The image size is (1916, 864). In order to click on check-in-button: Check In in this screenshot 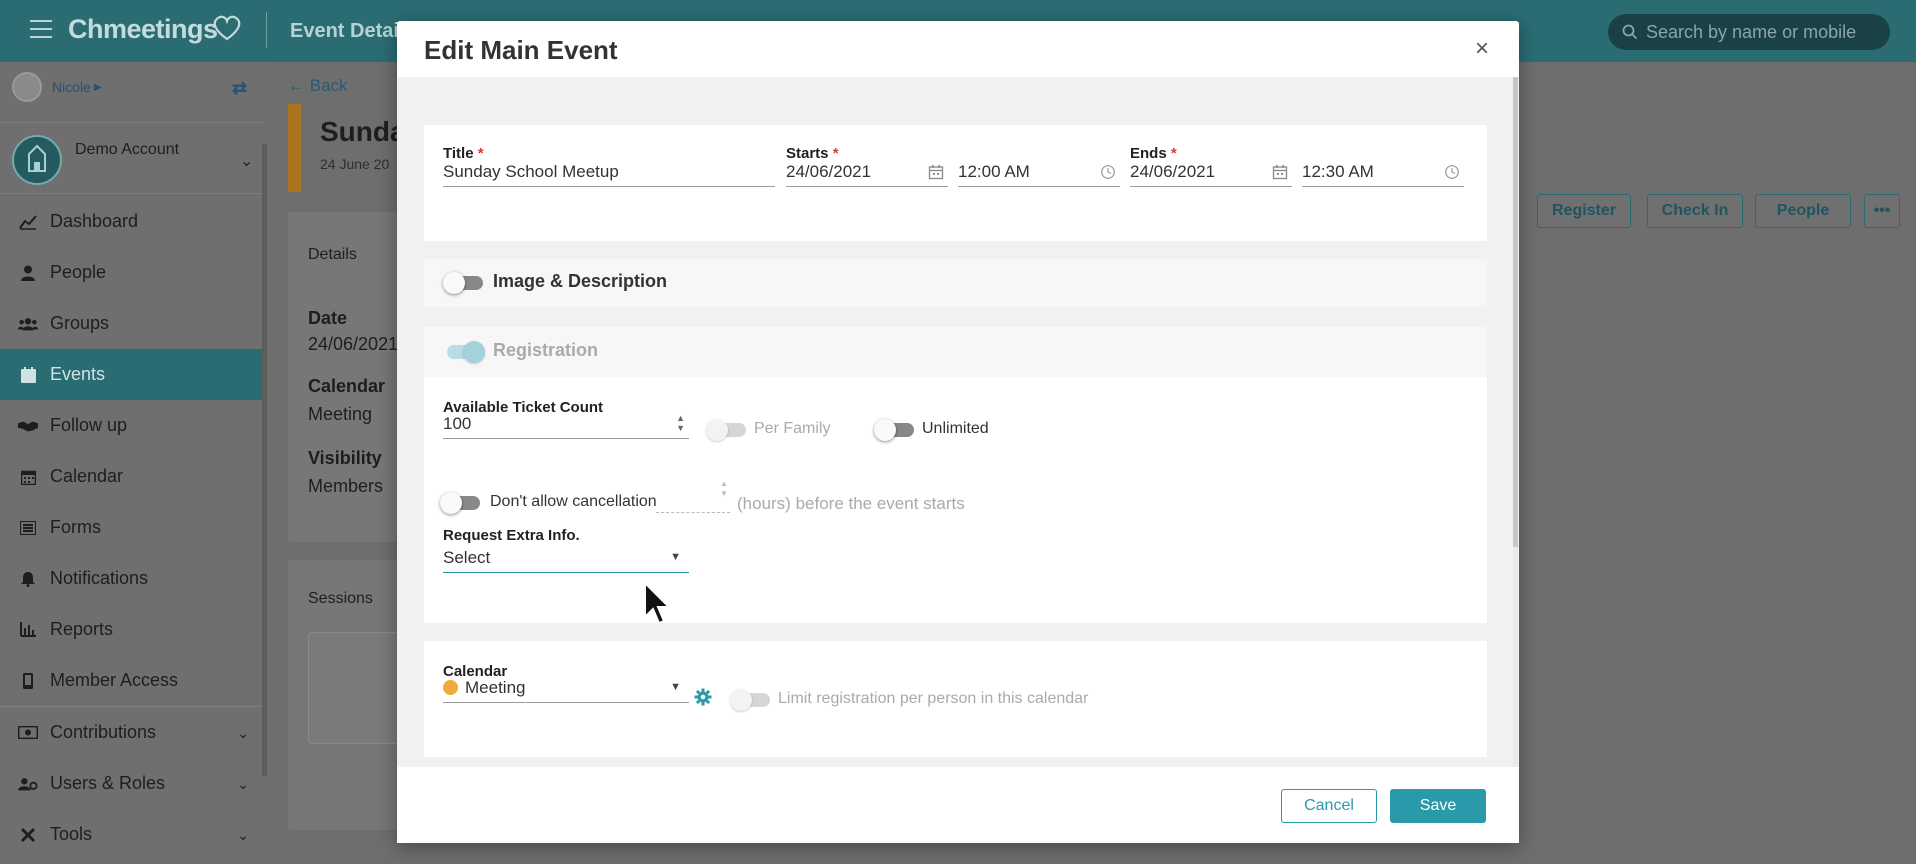, I will do `click(1695, 211)`.